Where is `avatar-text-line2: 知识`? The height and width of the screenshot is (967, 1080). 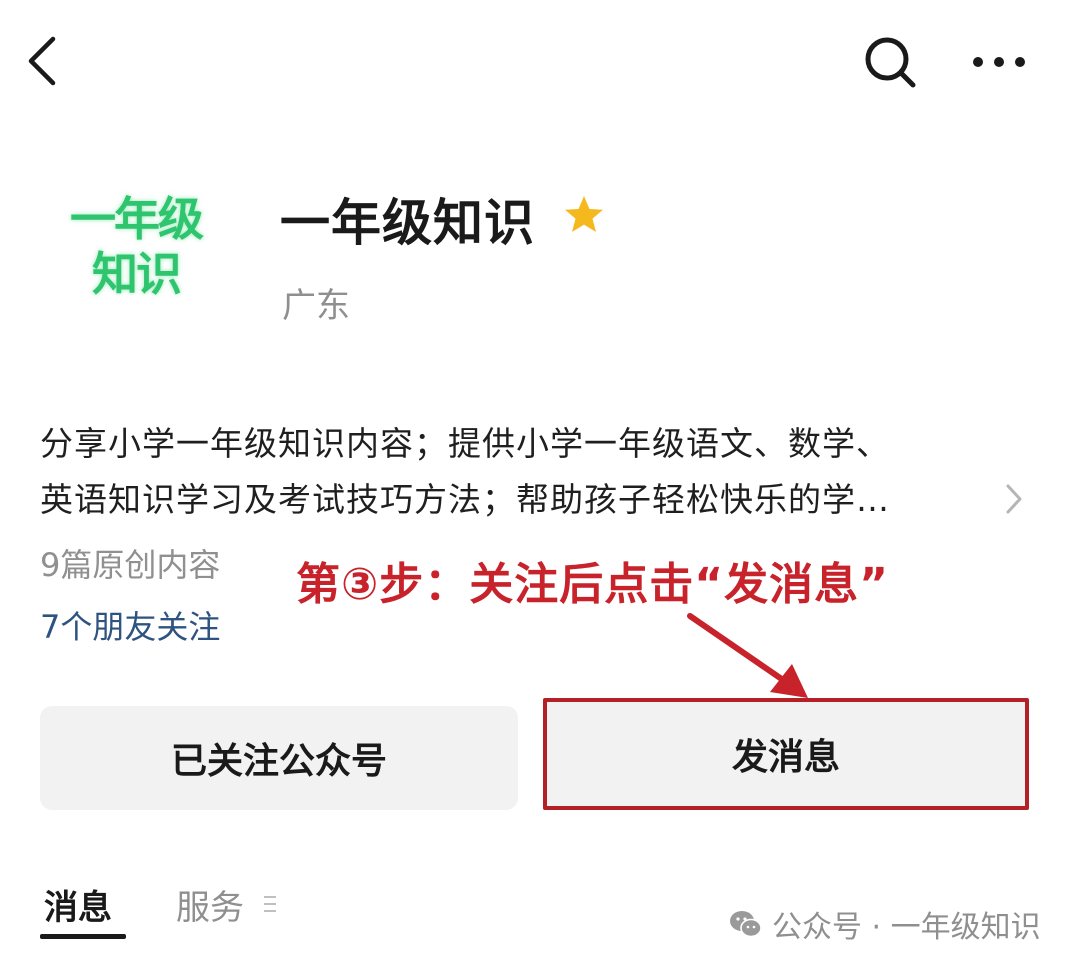
avatar-text-line2: 知识 is located at coordinates (137, 274).